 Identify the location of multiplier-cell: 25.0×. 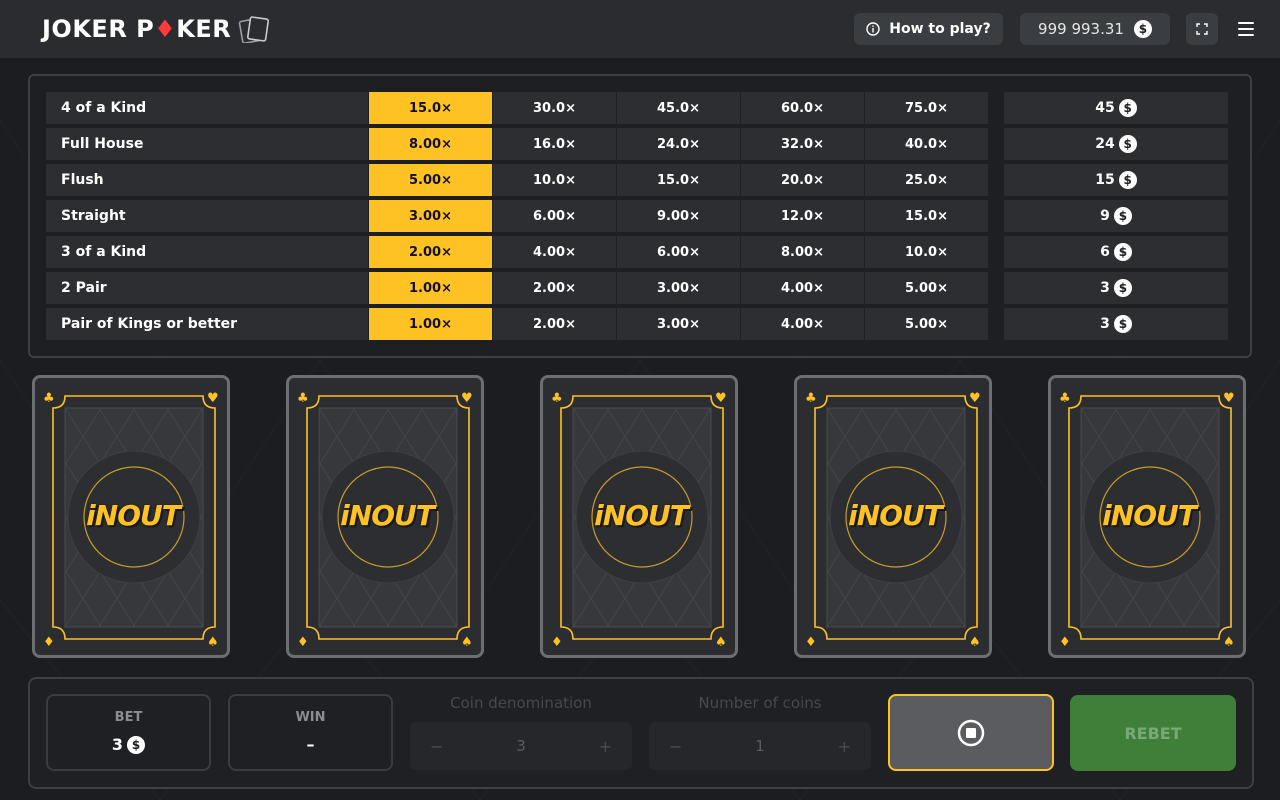
(926, 180).